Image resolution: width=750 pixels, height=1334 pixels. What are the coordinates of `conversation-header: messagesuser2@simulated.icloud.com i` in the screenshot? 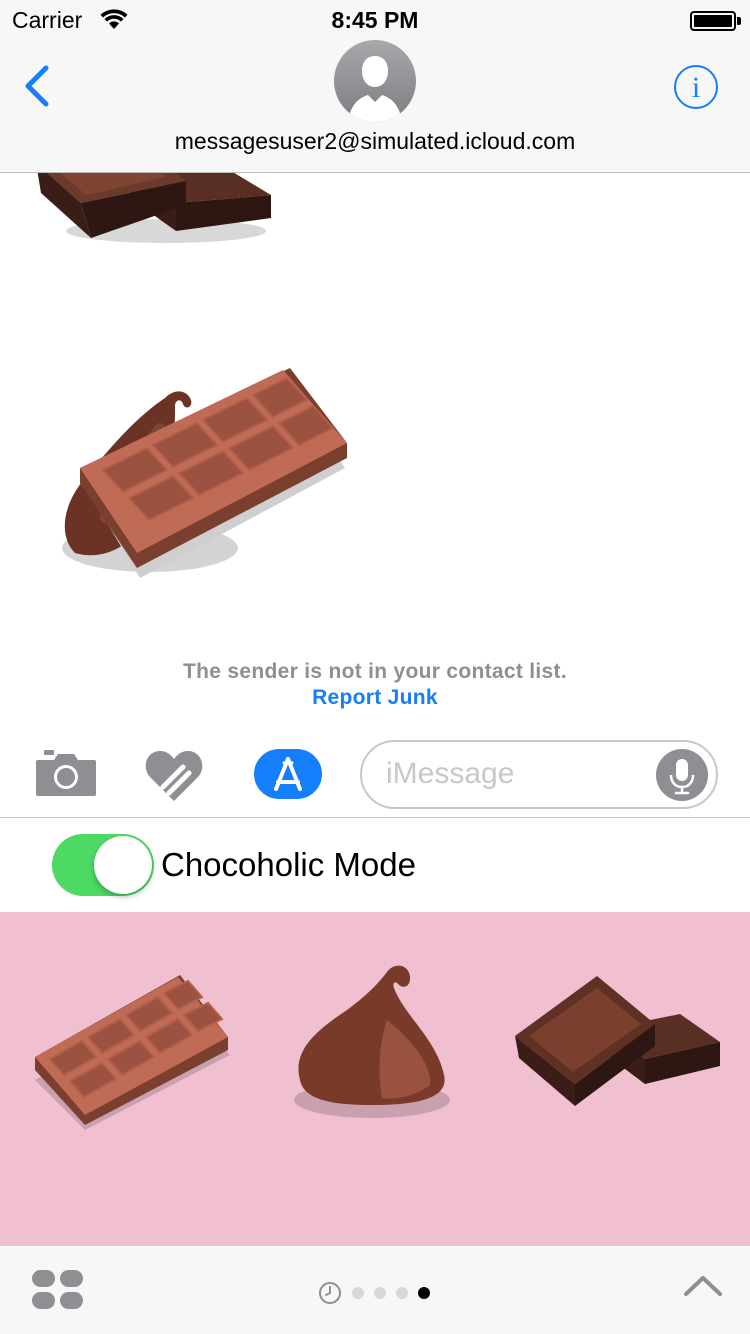 It's located at (375, 106).